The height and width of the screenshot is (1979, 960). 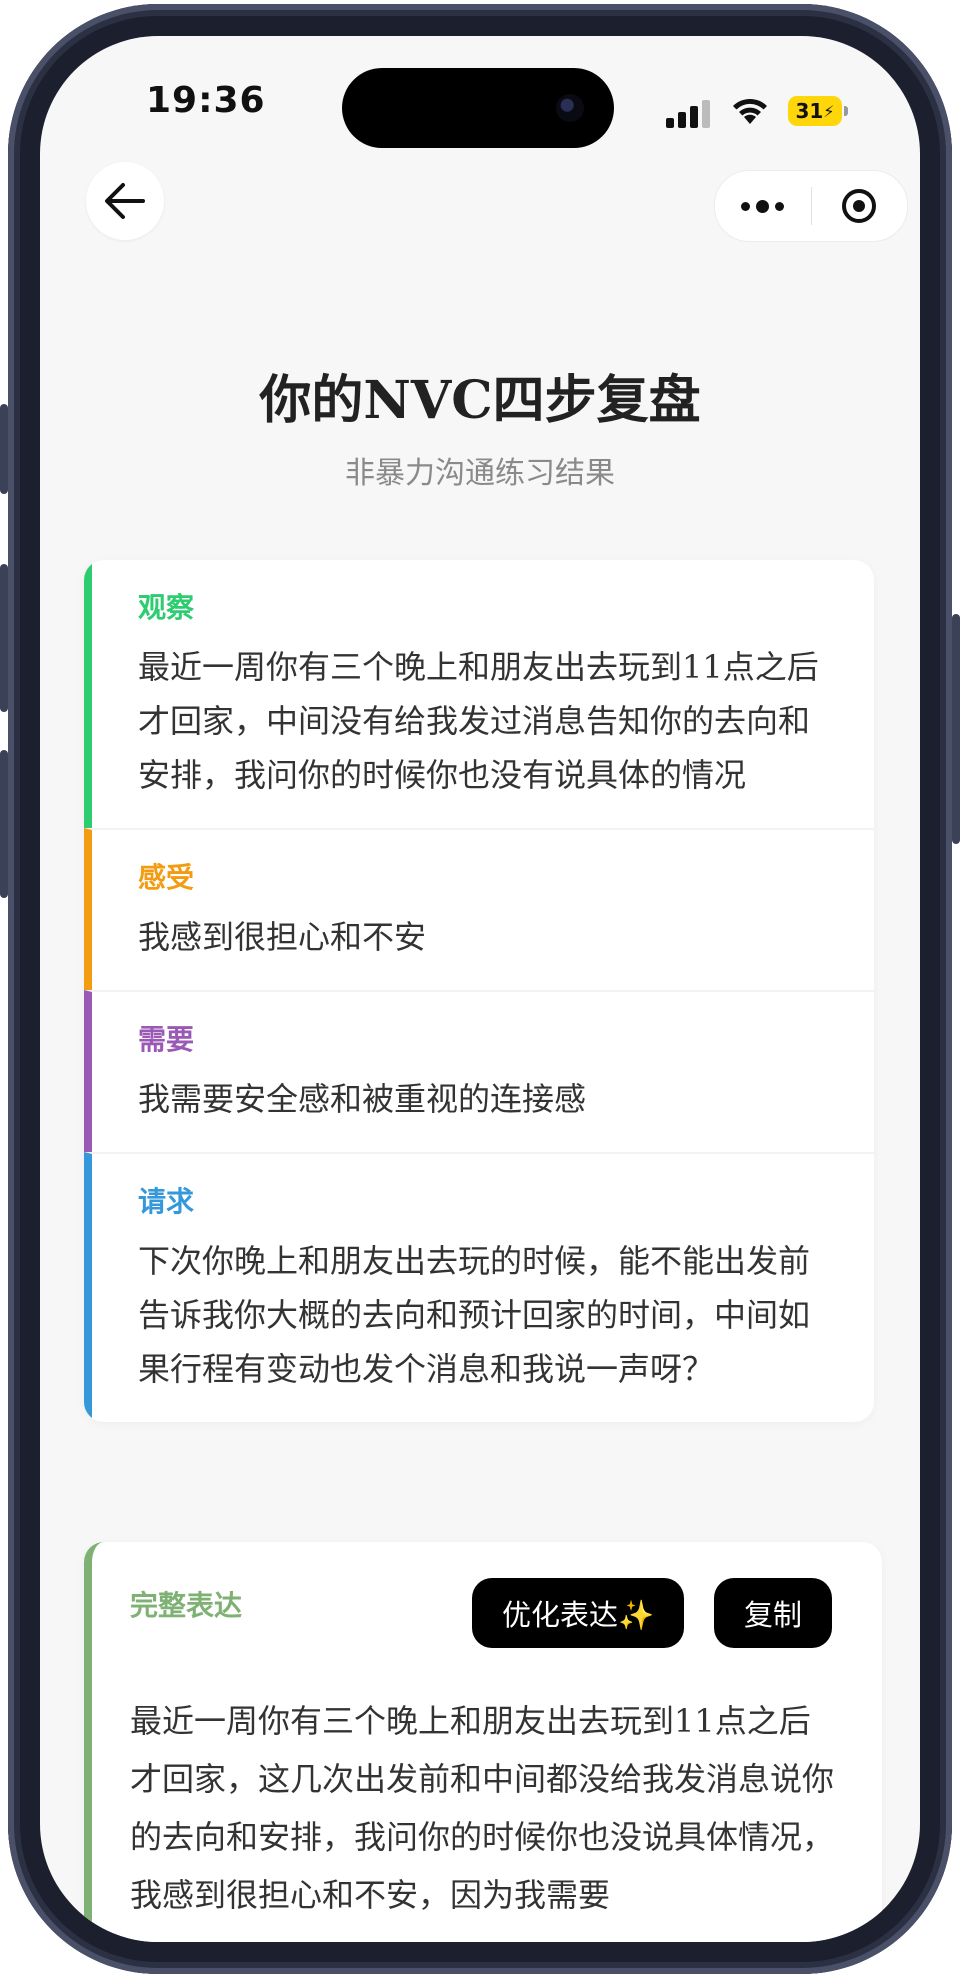 What do you see at coordinates (166, 1201) in the screenshot?
I see `step-label: 请求` at bounding box center [166, 1201].